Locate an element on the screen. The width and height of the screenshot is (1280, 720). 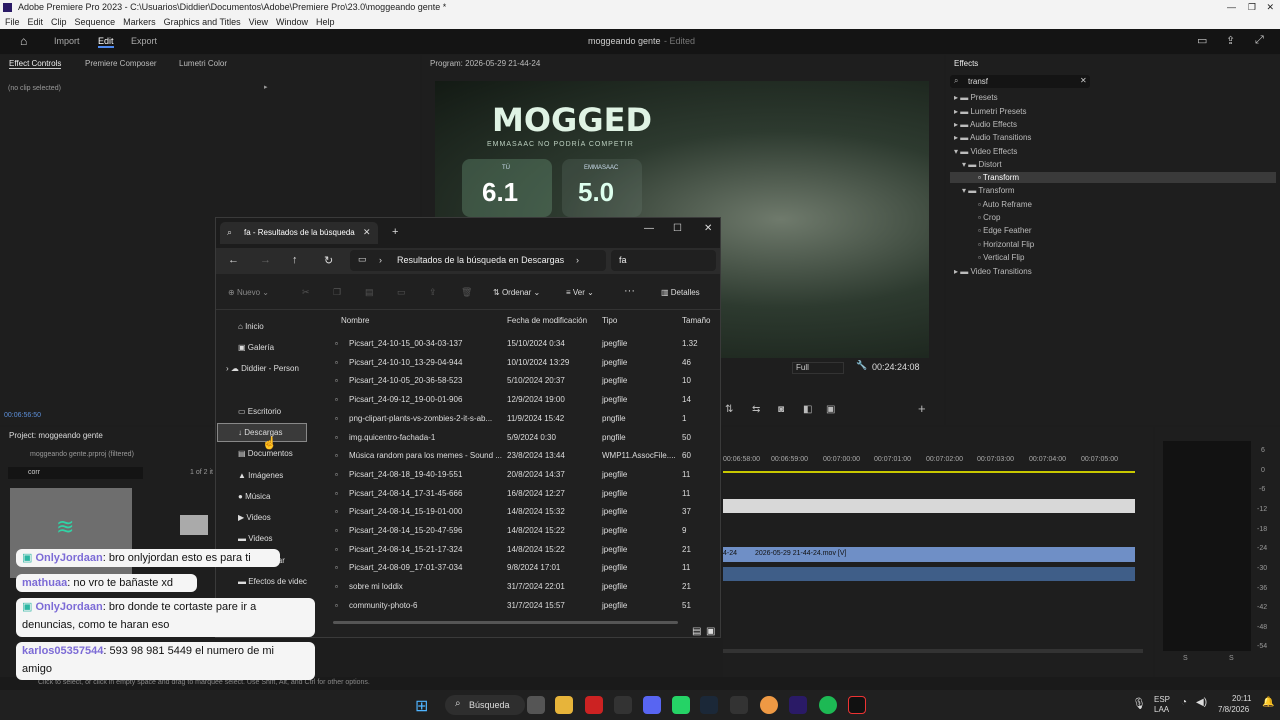
new-button: ⊕ Nuevo ⌄ is located at coordinates (248, 292).